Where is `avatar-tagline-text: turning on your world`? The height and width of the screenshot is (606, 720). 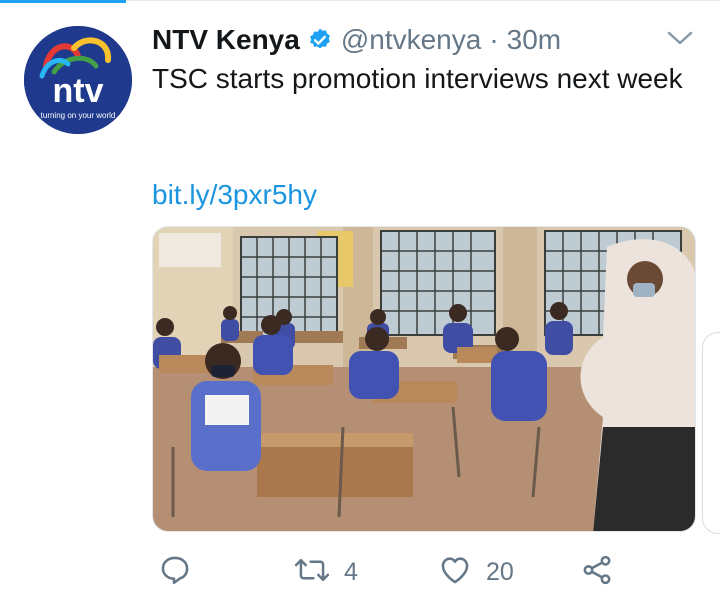 avatar-tagline-text: turning on your world is located at coordinates (78, 115).